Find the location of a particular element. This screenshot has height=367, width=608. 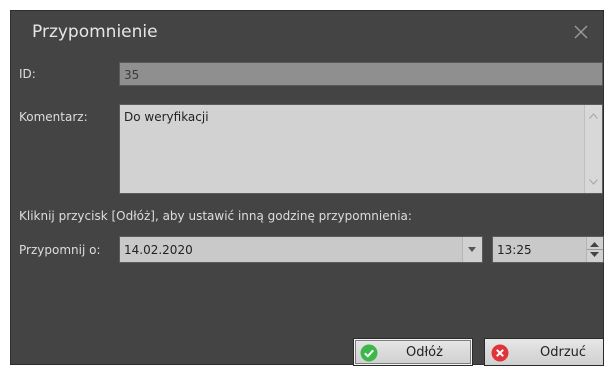

x-circle-icon is located at coordinates (500, 353).